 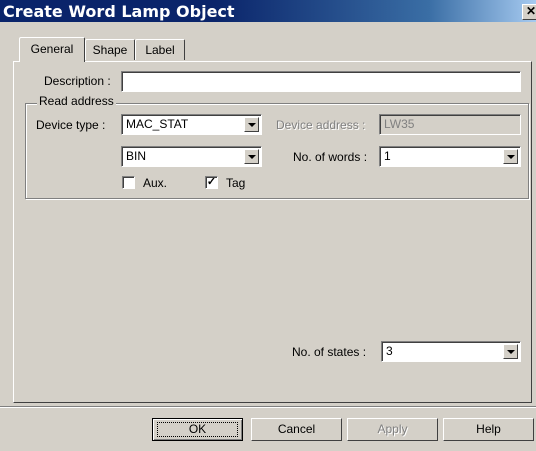 I want to click on check-icon: ✓, so click(x=211, y=182).